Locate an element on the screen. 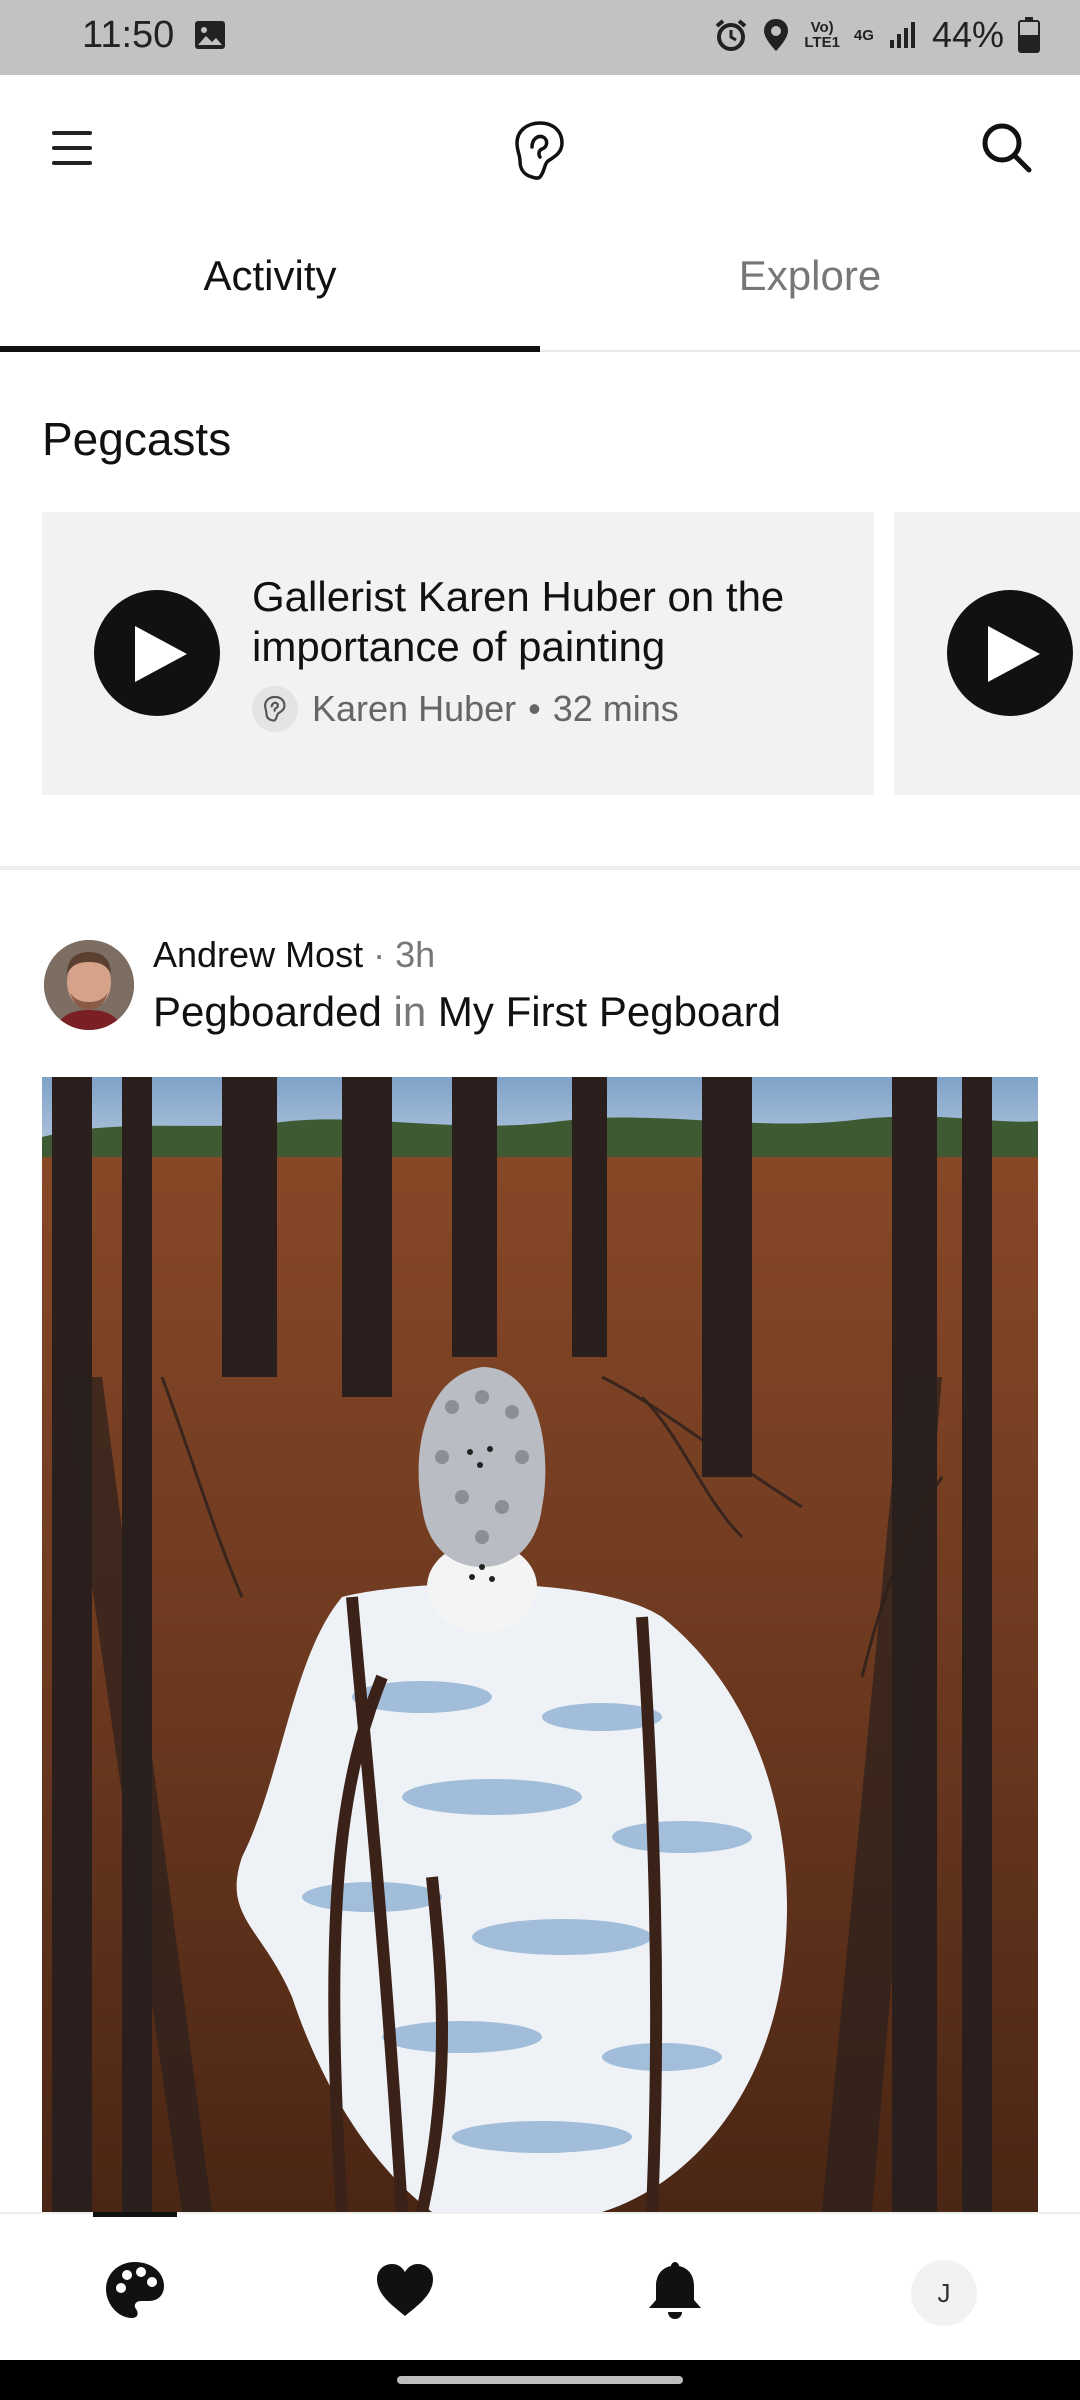 The image size is (1080, 2400). pegcast-card-partial is located at coordinates (987, 653).